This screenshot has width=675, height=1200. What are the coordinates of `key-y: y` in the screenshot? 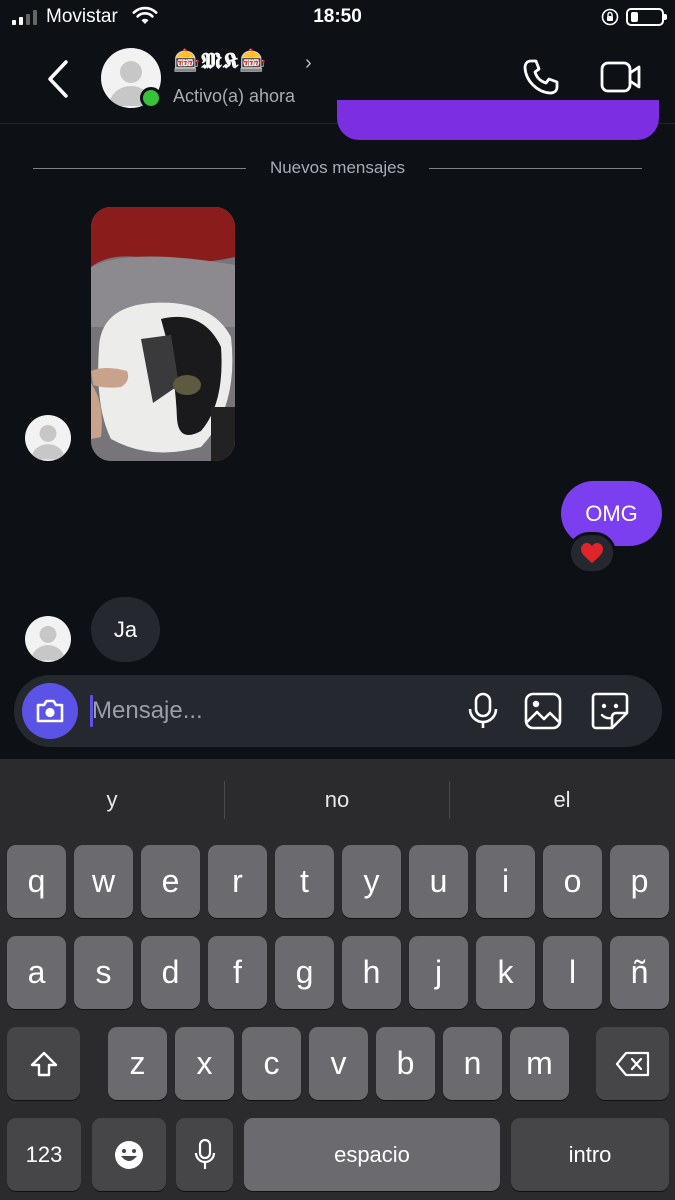 It's located at (371, 881).